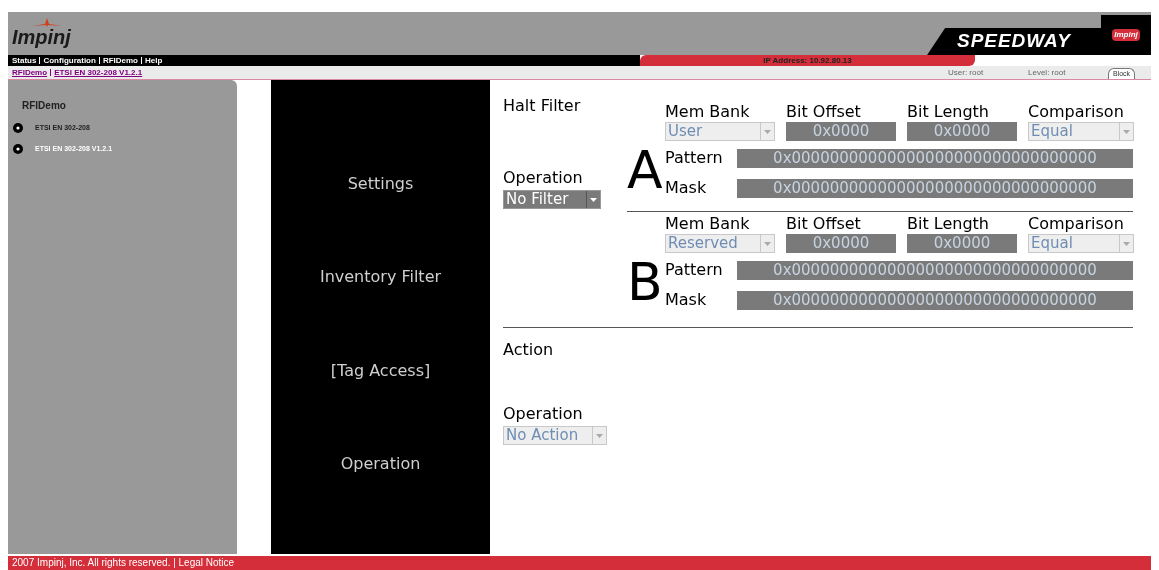 Image resolution: width=1159 pixels, height=570 pixels. I want to click on nav-link: Status, so click(24, 60).